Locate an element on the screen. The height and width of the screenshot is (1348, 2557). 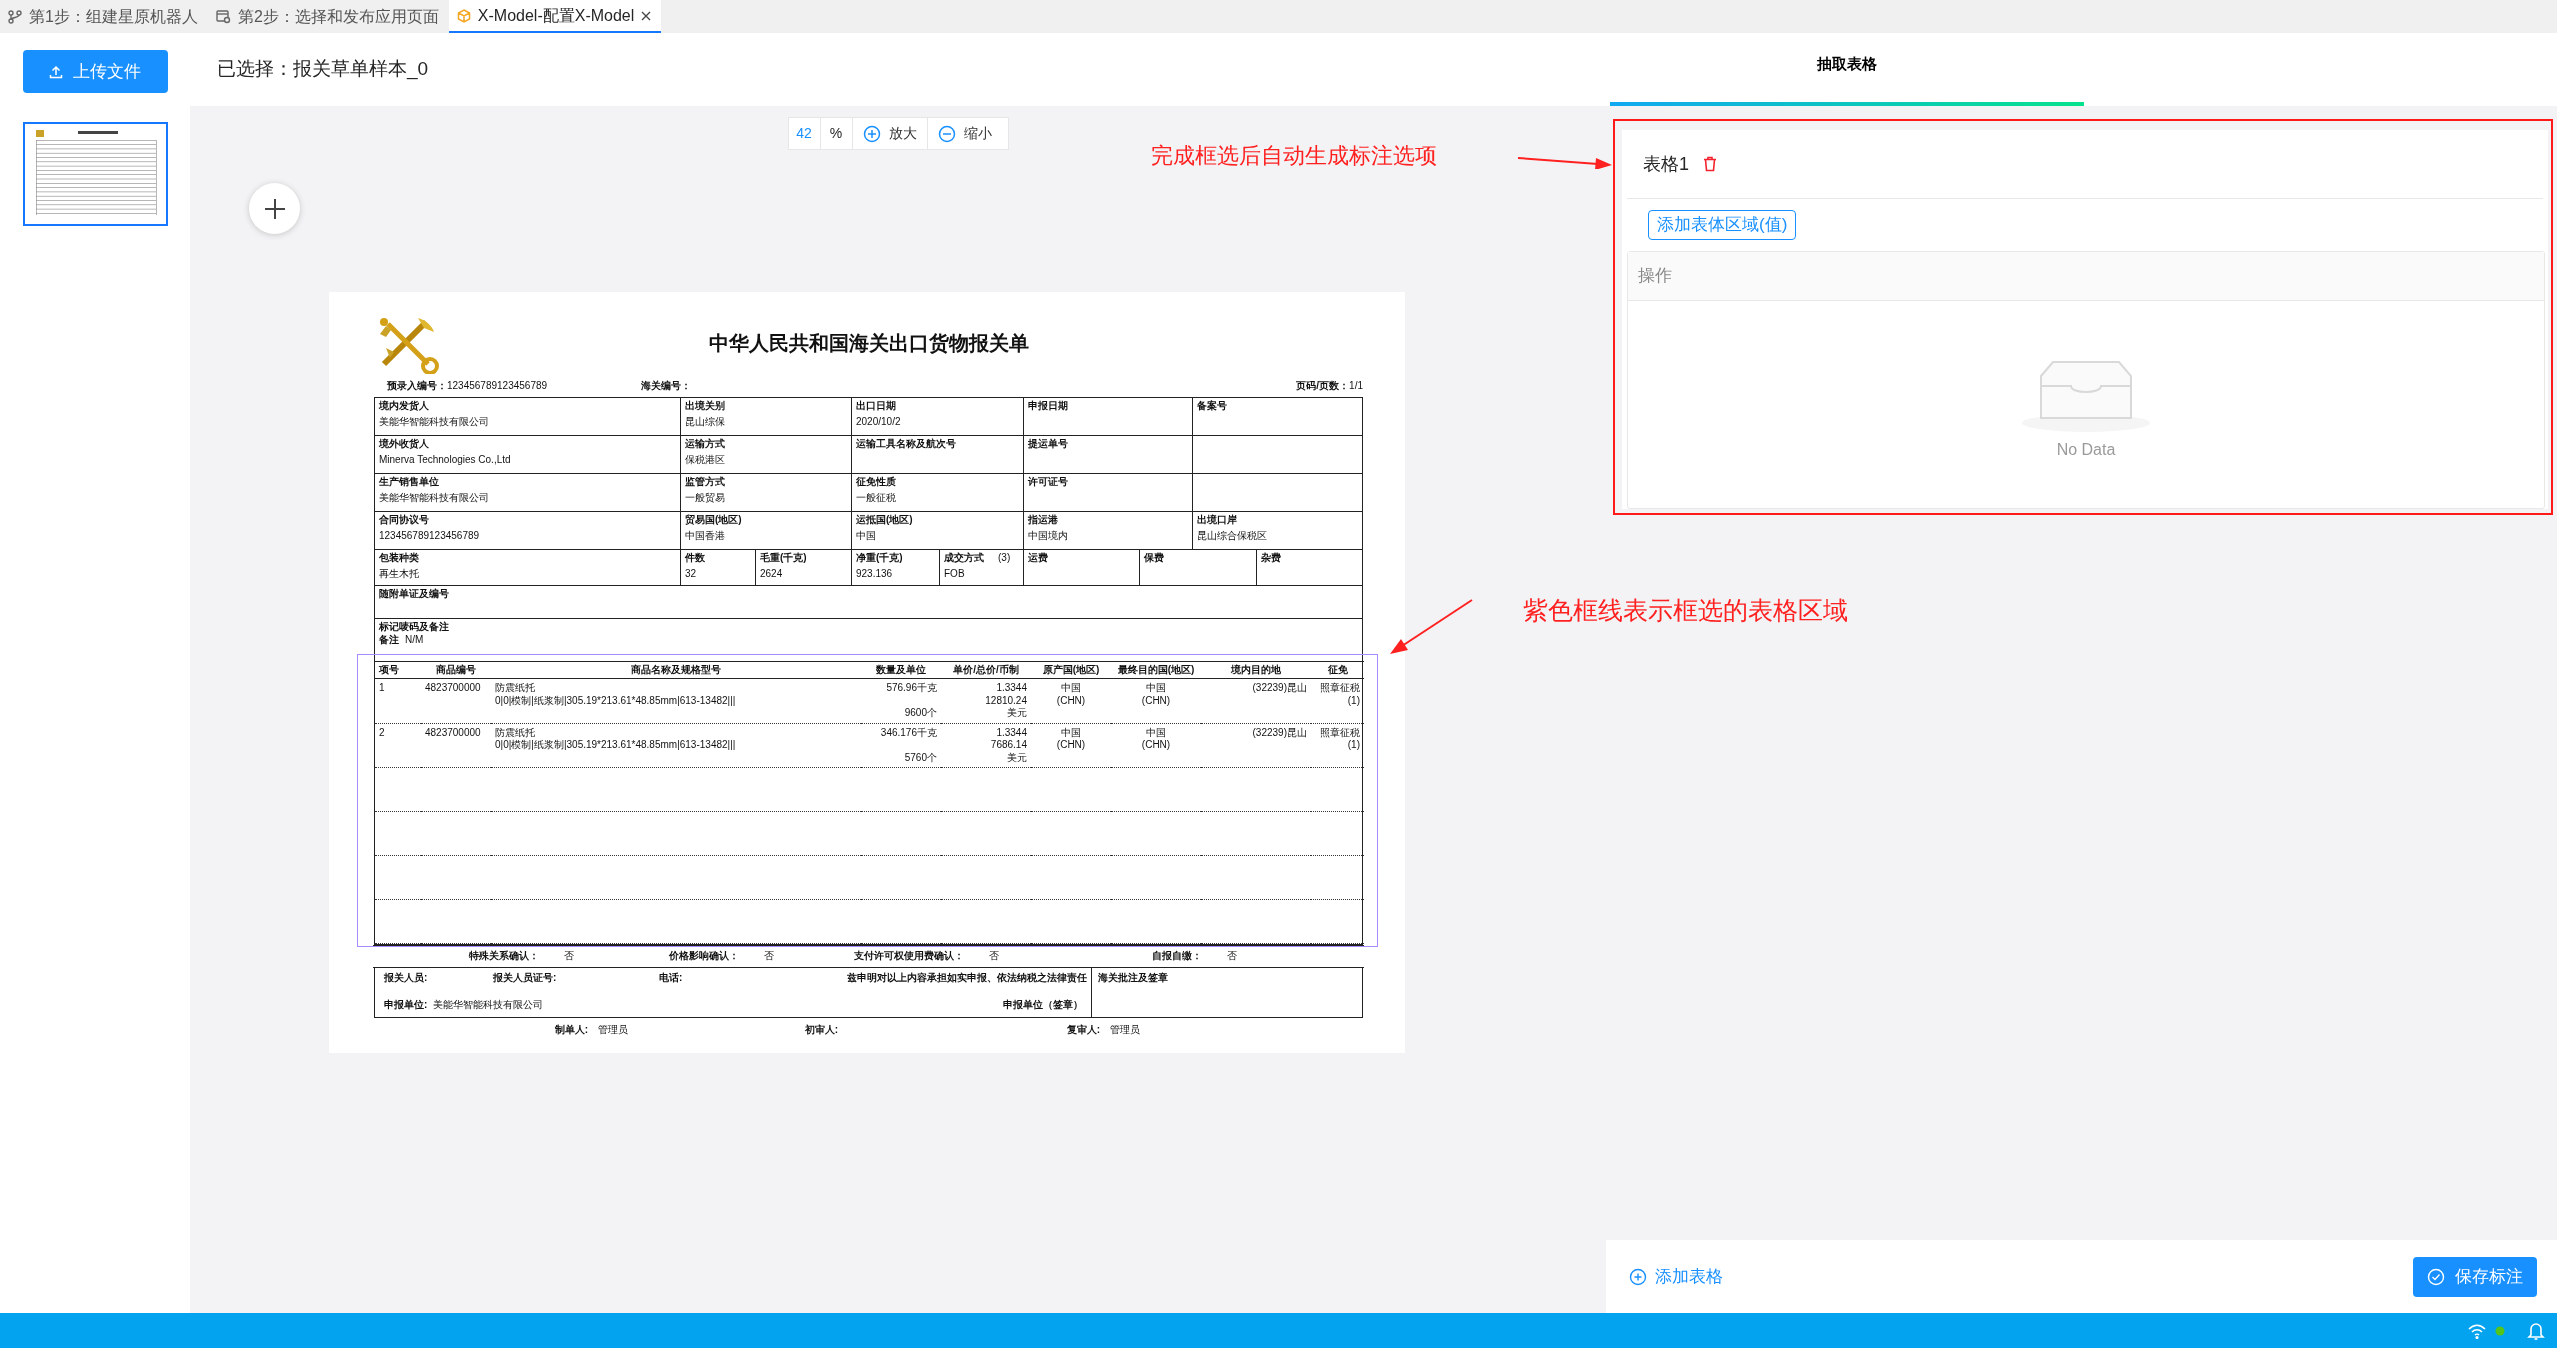
upload-icon is located at coordinates (56, 71).